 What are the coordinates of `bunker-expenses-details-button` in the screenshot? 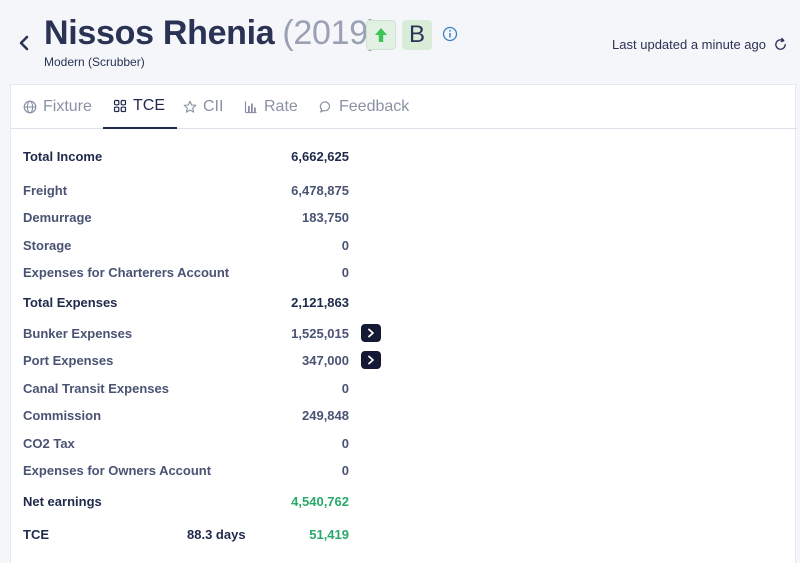 It's located at (371, 333).